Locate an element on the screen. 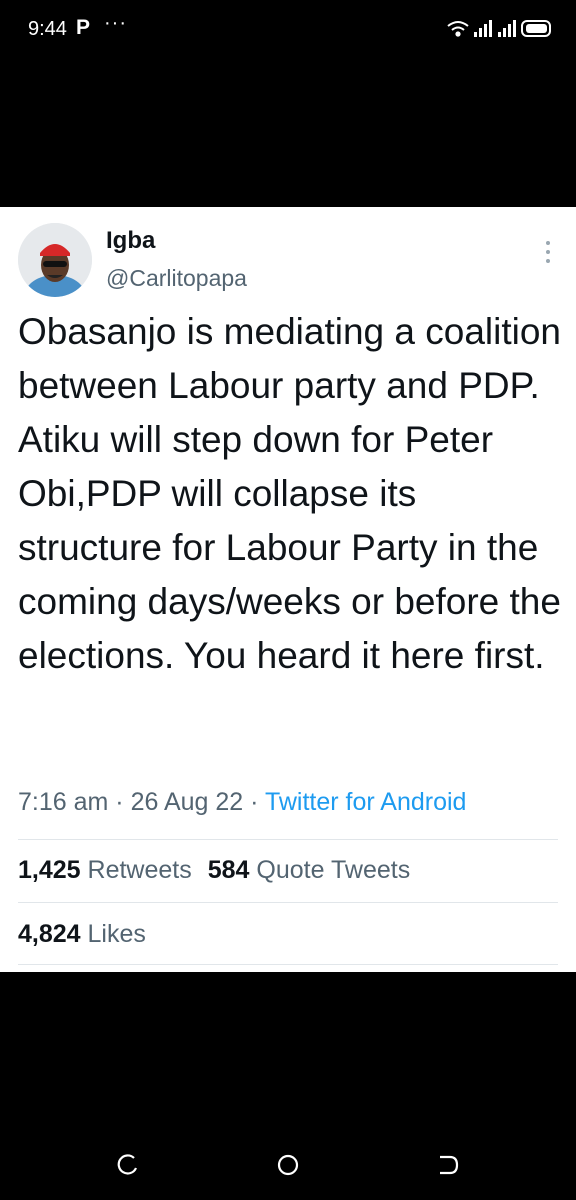  tweet-date: 26 Aug 22 is located at coordinates (187, 802).